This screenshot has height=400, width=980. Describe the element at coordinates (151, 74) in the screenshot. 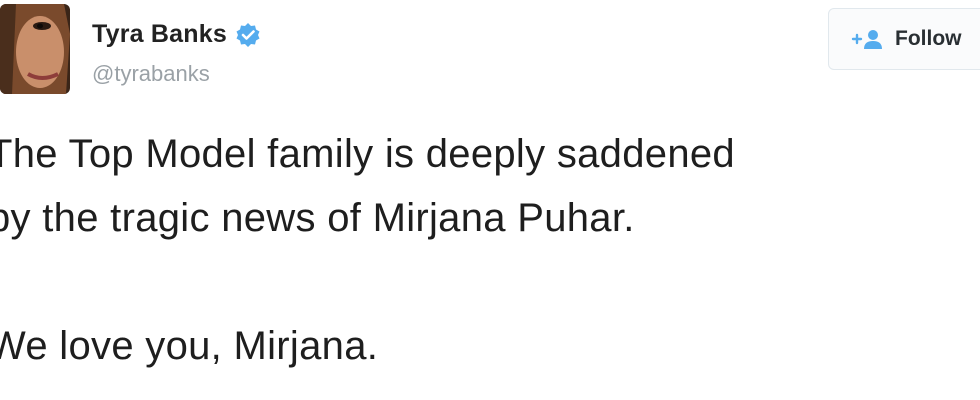

I see `user-handle: @tyrabanks` at that location.